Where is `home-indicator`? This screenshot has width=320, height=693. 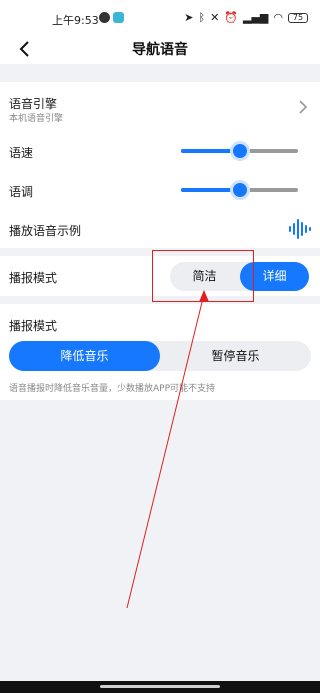
home-indicator is located at coordinates (160, 686).